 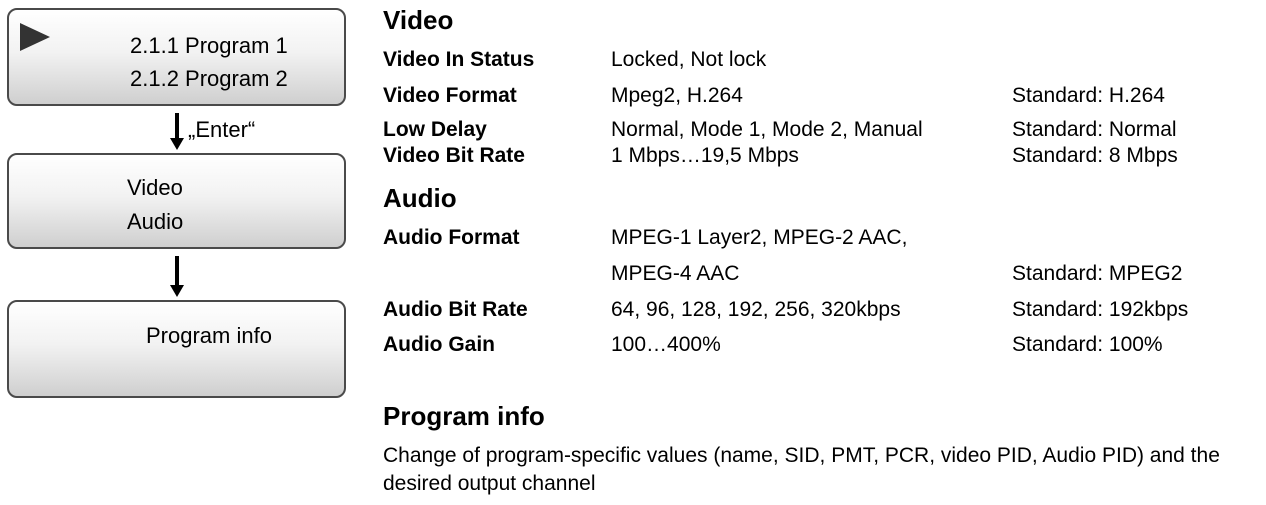 What do you see at coordinates (1097, 273) in the screenshot?
I see `audio-format-standard: Standard: MPEG2` at bounding box center [1097, 273].